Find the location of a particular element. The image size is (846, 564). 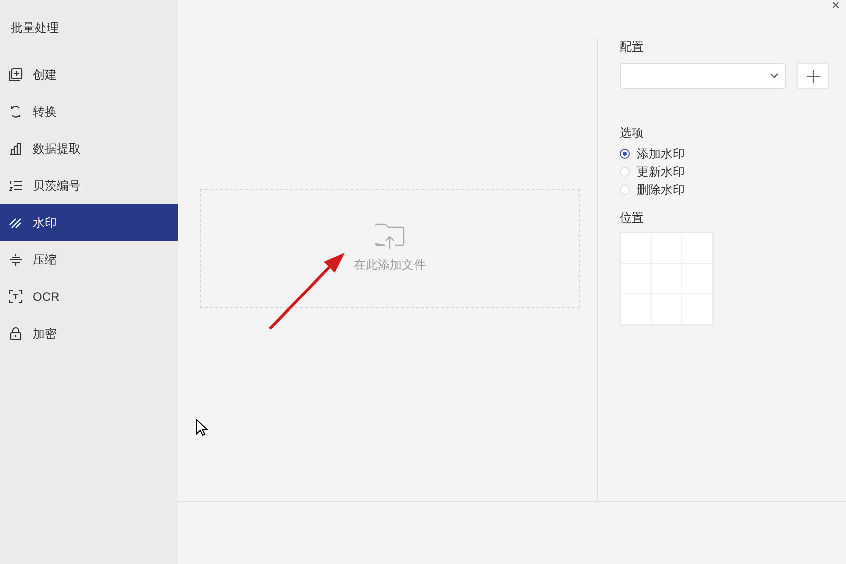

drop-hint: 在此添加文件 is located at coordinates (390, 265).